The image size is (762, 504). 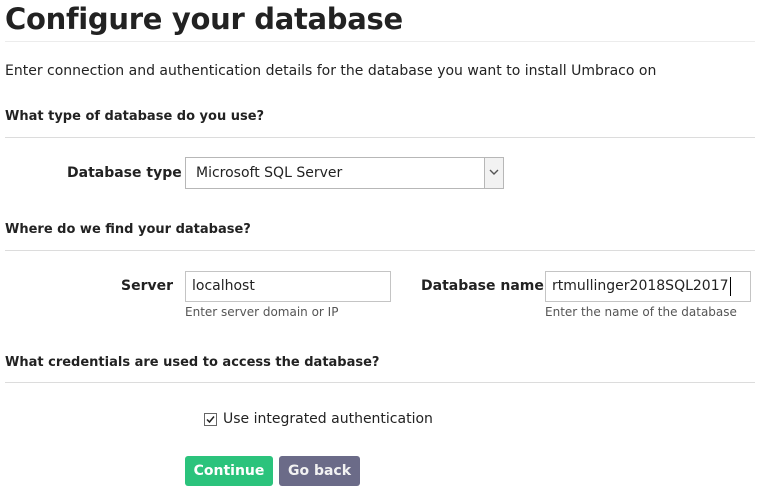 What do you see at coordinates (124, 173) in the screenshot?
I see `database-type-label: Database type` at bounding box center [124, 173].